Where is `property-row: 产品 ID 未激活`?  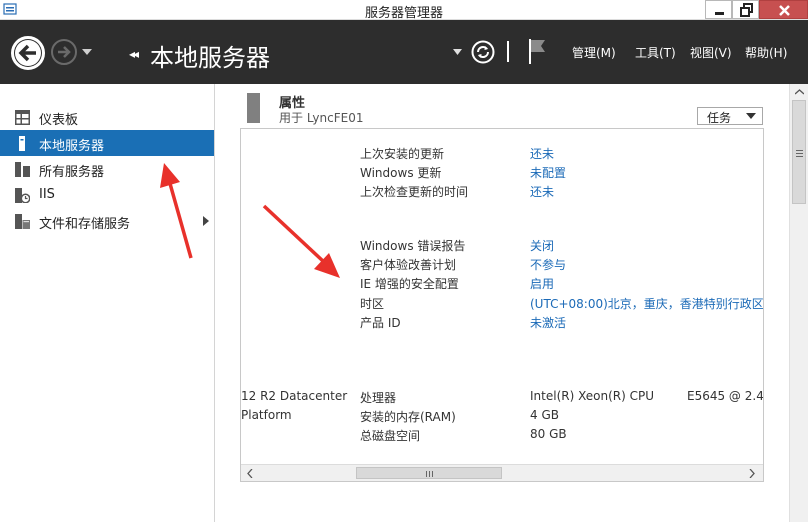
property-row: 产品 ID 未激活 is located at coordinates (502, 322).